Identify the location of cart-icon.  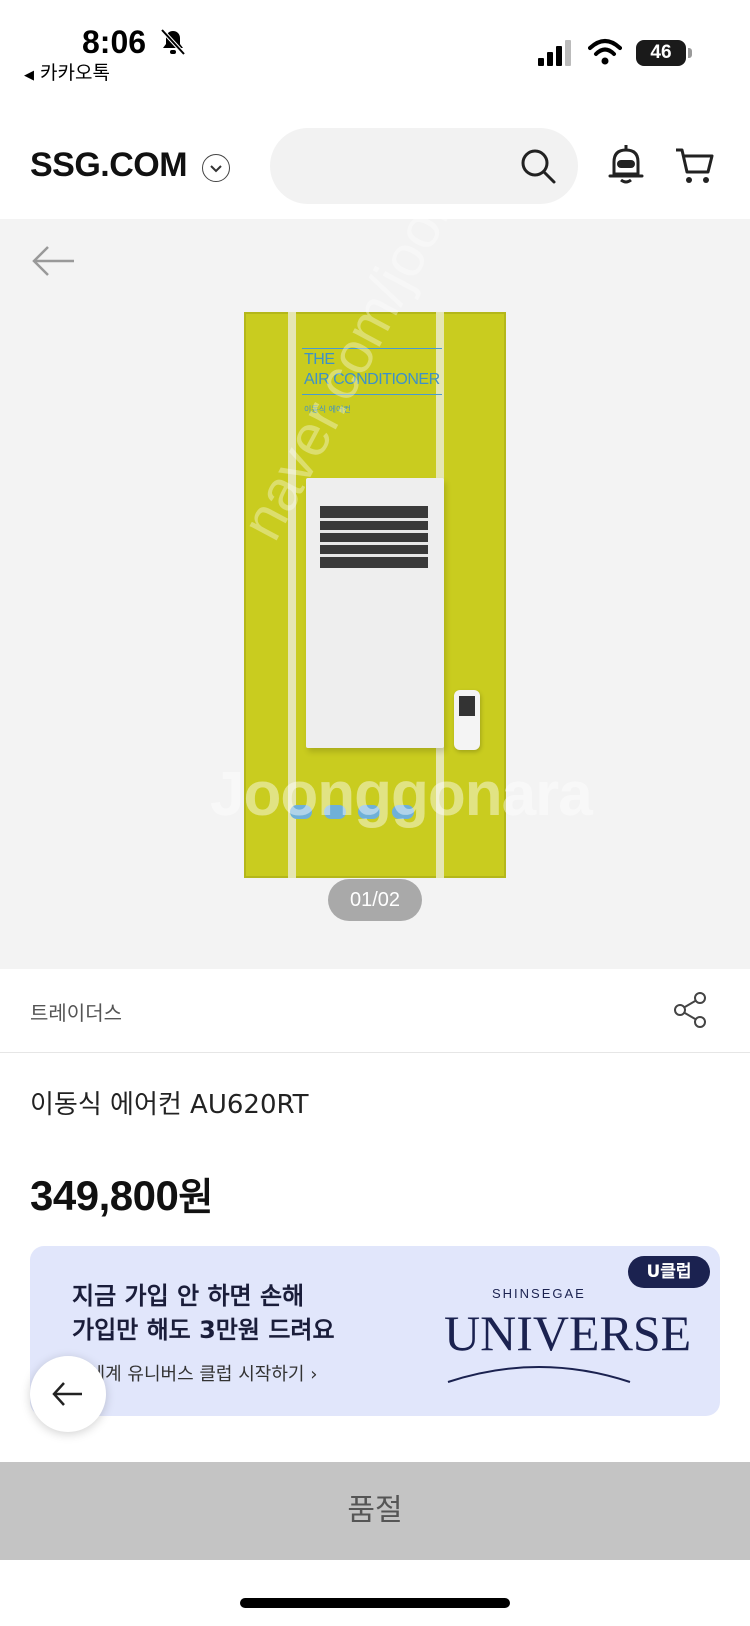
(695, 165).